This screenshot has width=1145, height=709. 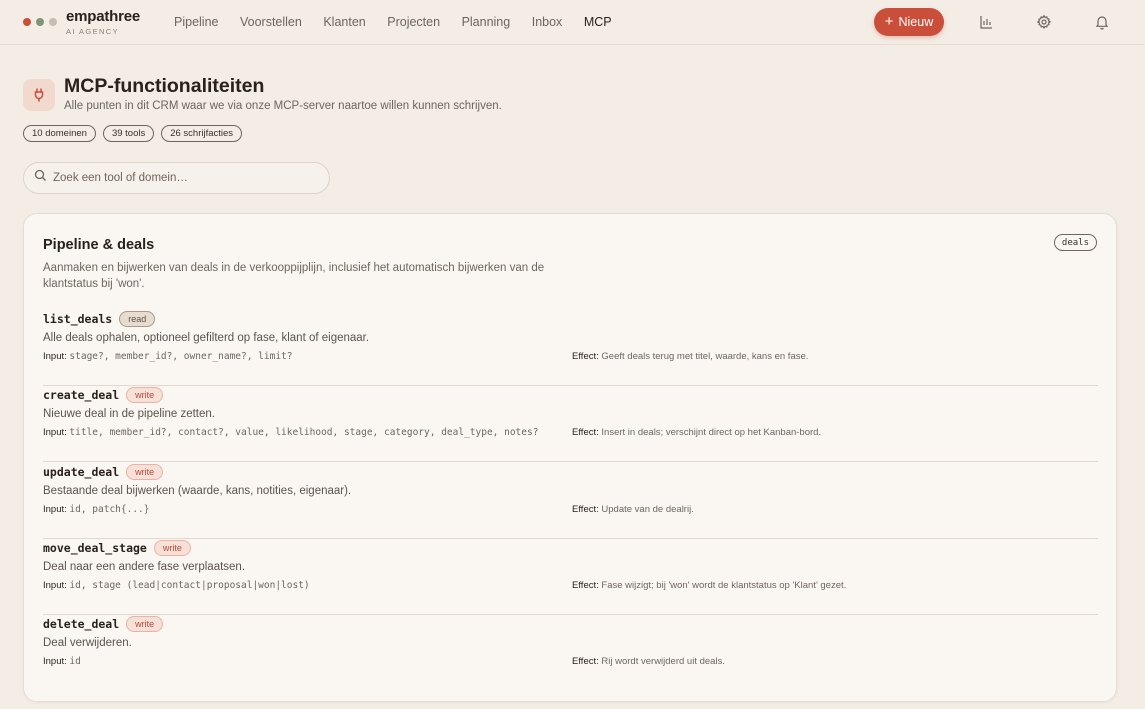 What do you see at coordinates (598, 22) in the screenshot?
I see `nav-item-mcp: MCP` at bounding box center [598, 22].